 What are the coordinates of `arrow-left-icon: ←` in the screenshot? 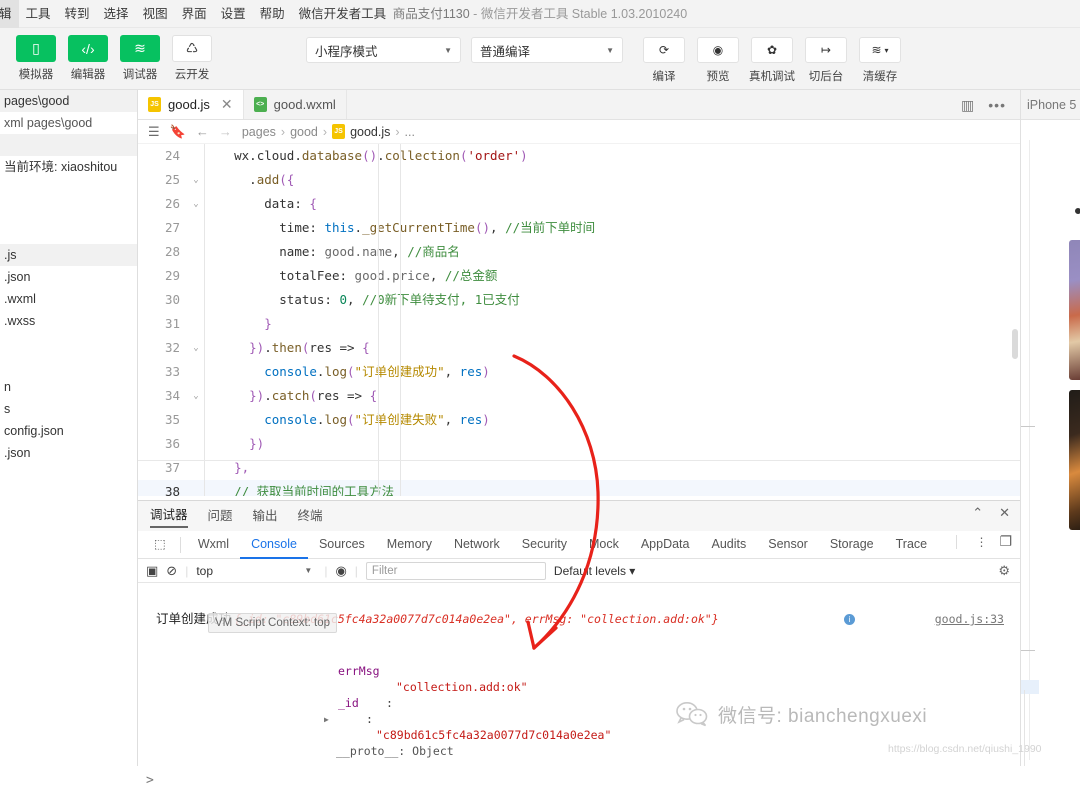 It's located at (202, 131).